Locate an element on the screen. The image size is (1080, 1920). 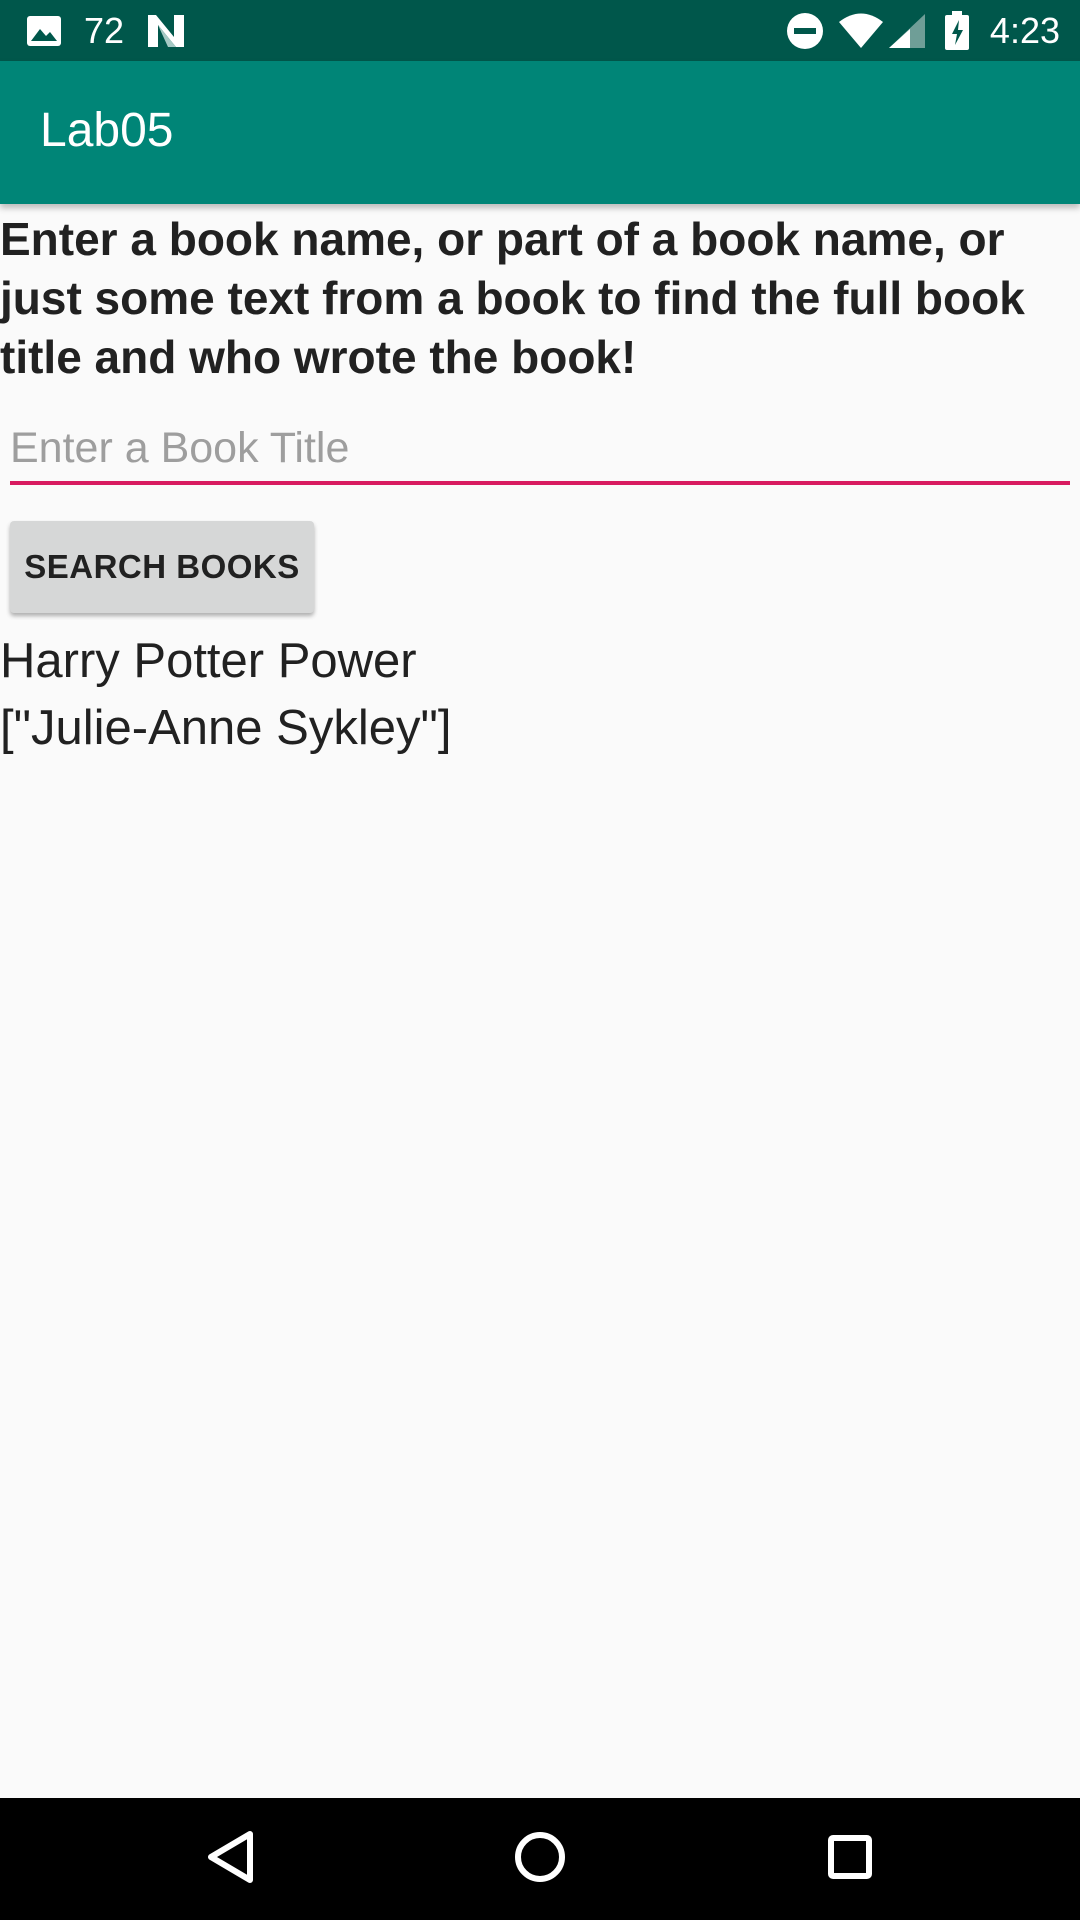
home-icon is located at coordinates (540, 1859).